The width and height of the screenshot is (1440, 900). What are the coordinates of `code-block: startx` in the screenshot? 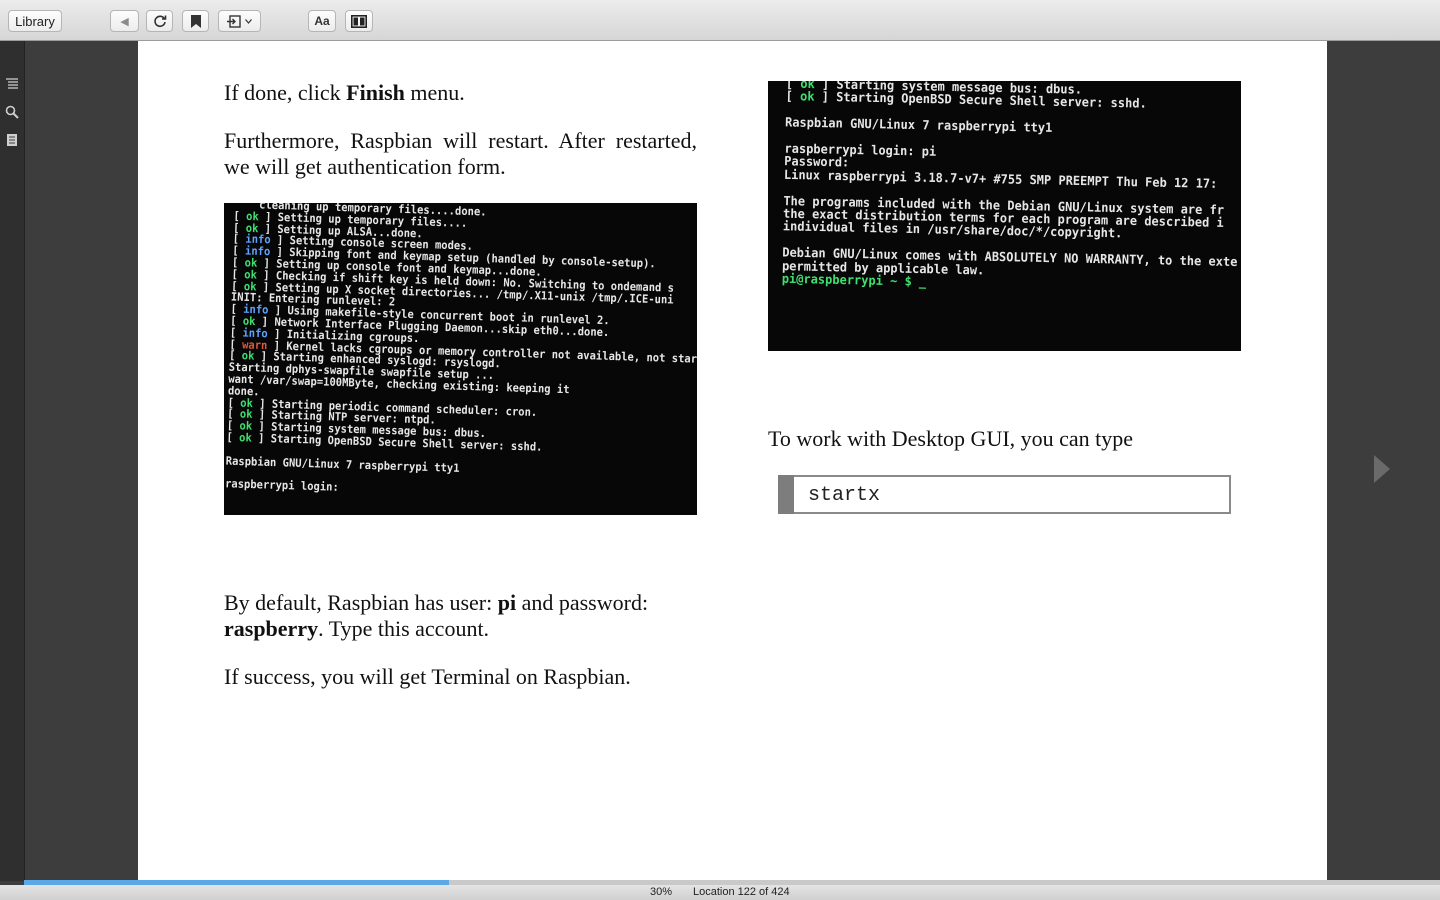 It's located at (1004, 494).